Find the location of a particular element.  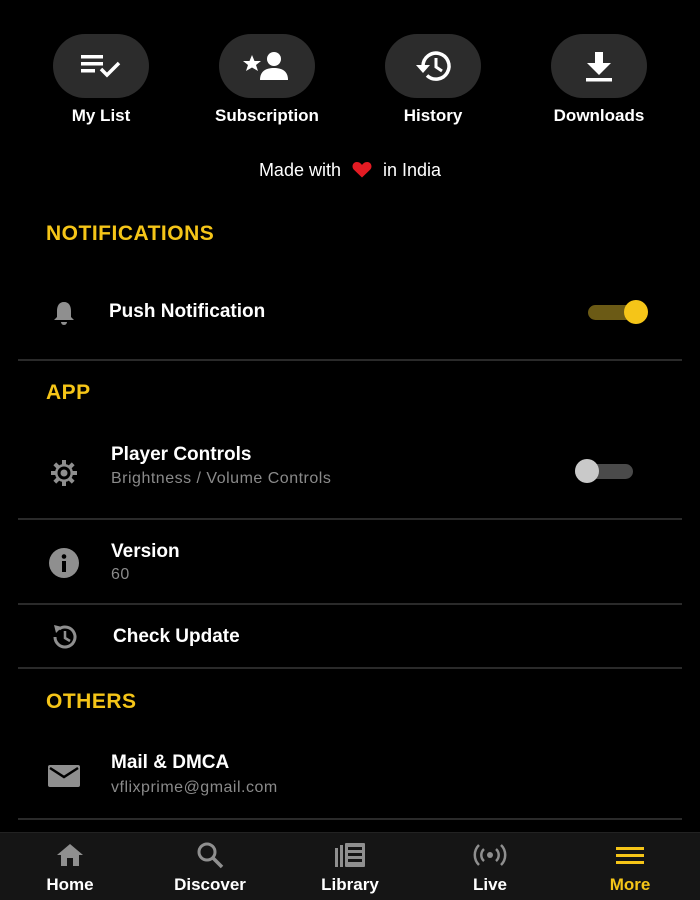

player-controls-toggle is located at coordinates (606, 471).